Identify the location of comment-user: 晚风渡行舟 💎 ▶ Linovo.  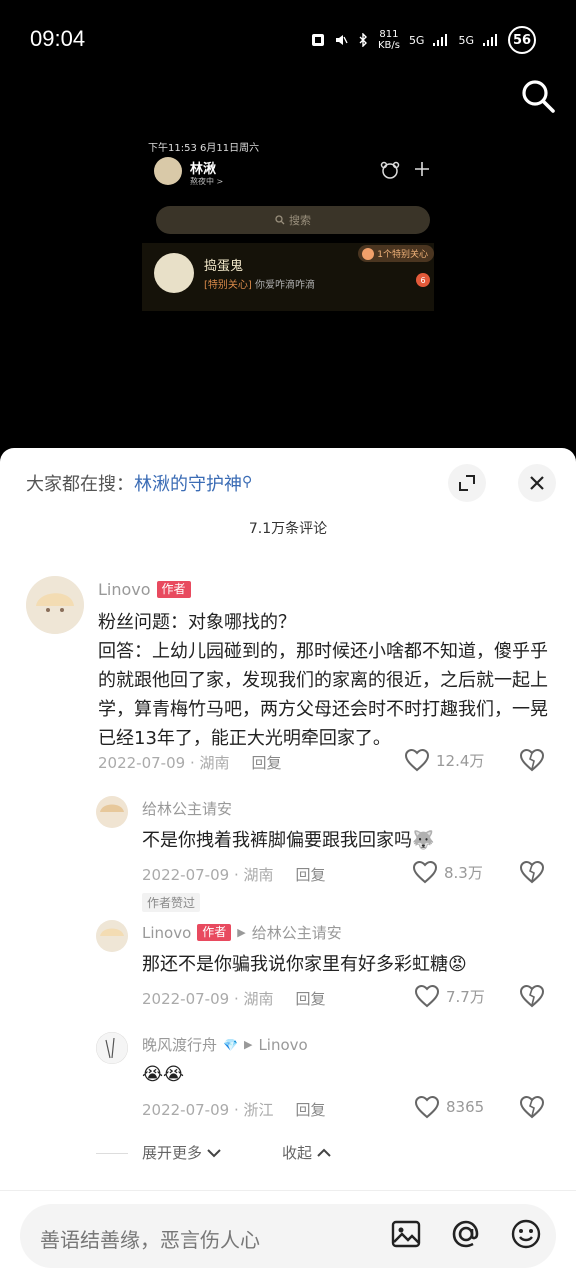
(225, 1044).